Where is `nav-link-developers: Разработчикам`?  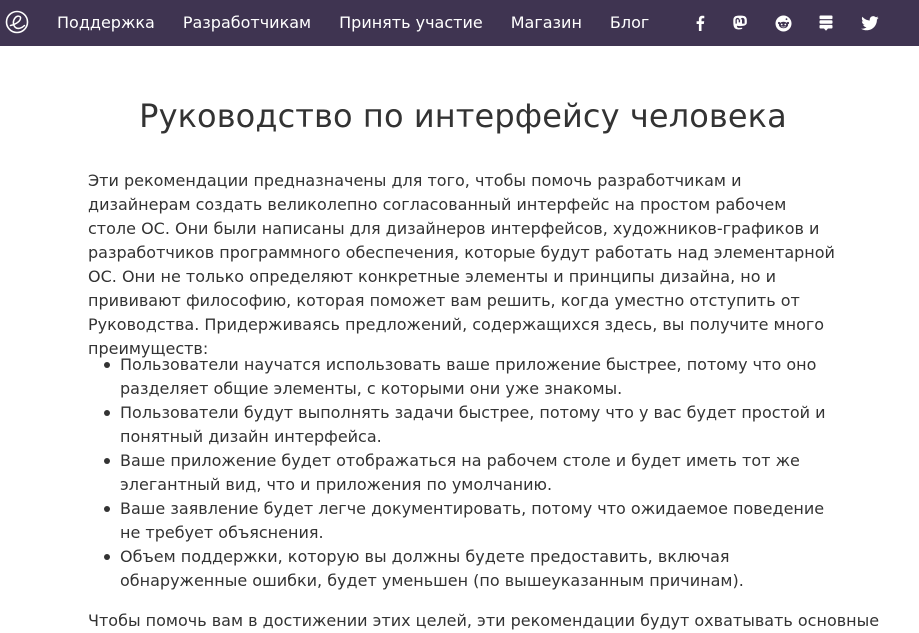
nav-link-developers: Разработчикам is located at coordinates (247, 23).